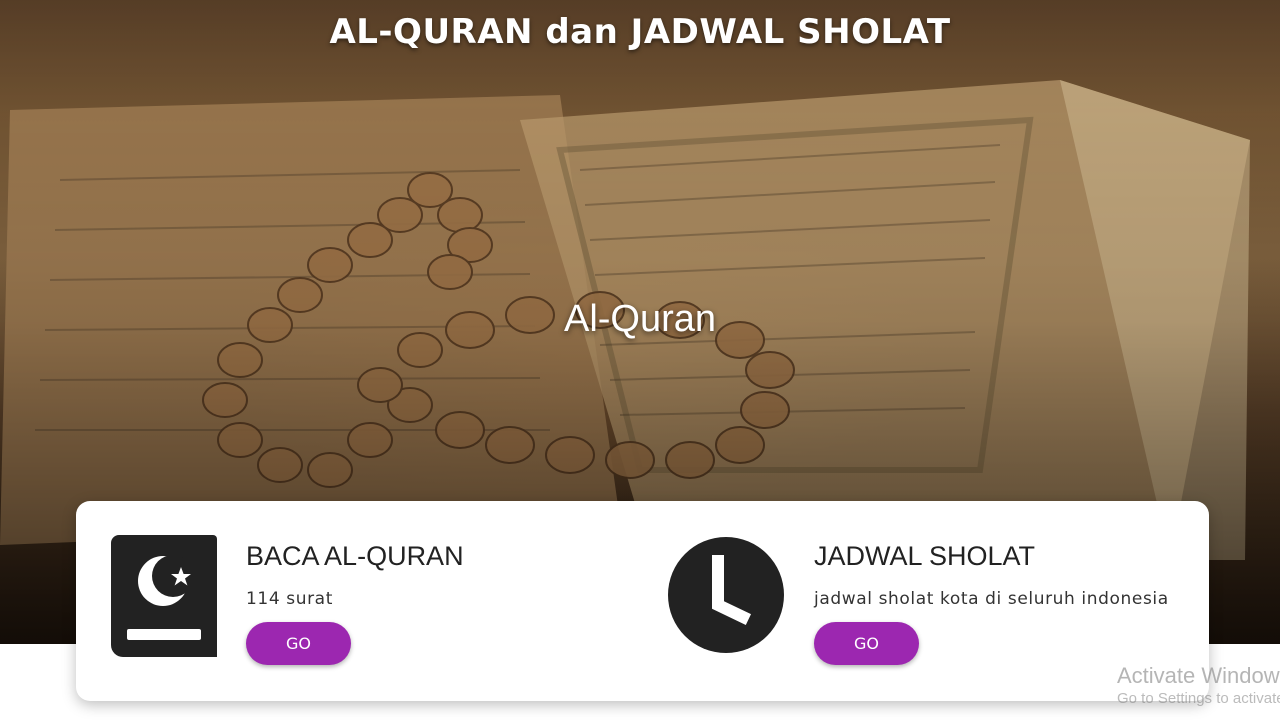 This screenshot has height=720, width=1280. What do you see at coordinates (289, 599) in the screenshot?
I see `baca-quran-subtitle: 114 surat` at bounding box center [289, 599].